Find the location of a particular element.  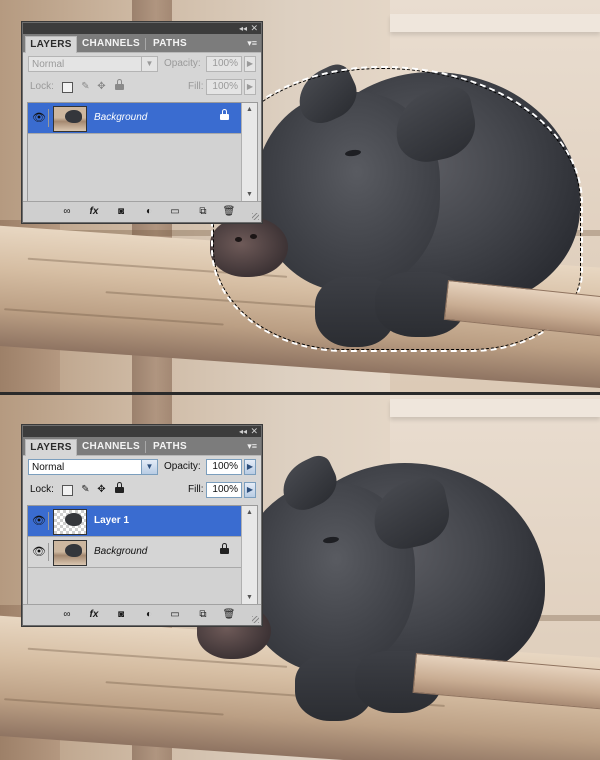

layers-list: 👁 Background ▲ ▼ is located at coordinates (142, 152).